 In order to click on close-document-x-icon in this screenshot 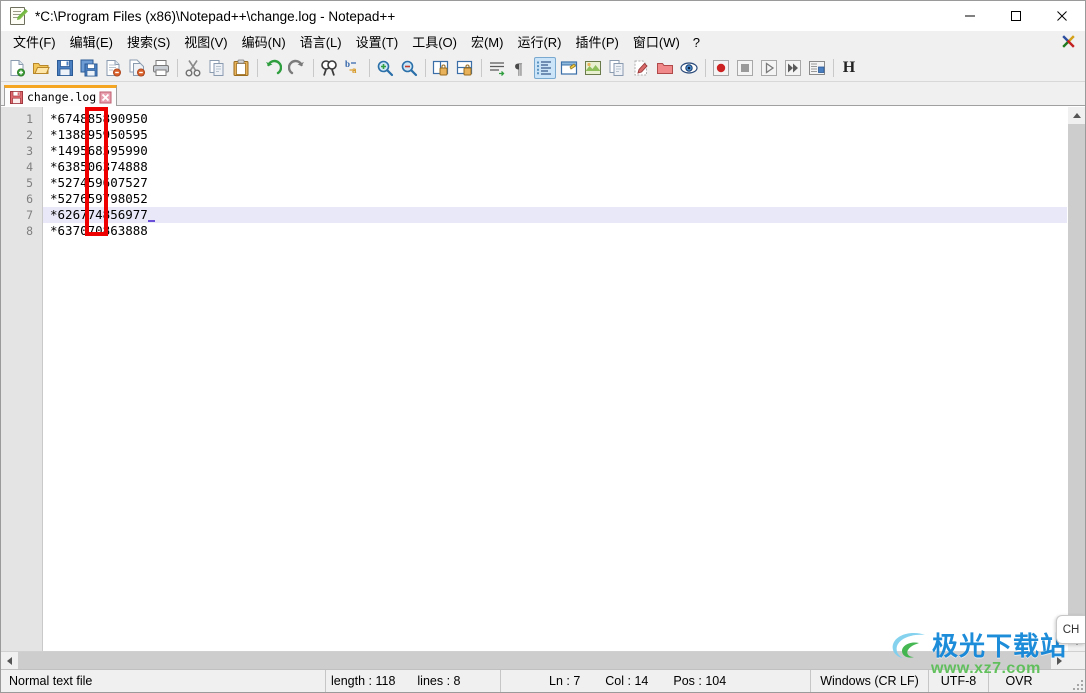, I will do `click(1068, 41)`.